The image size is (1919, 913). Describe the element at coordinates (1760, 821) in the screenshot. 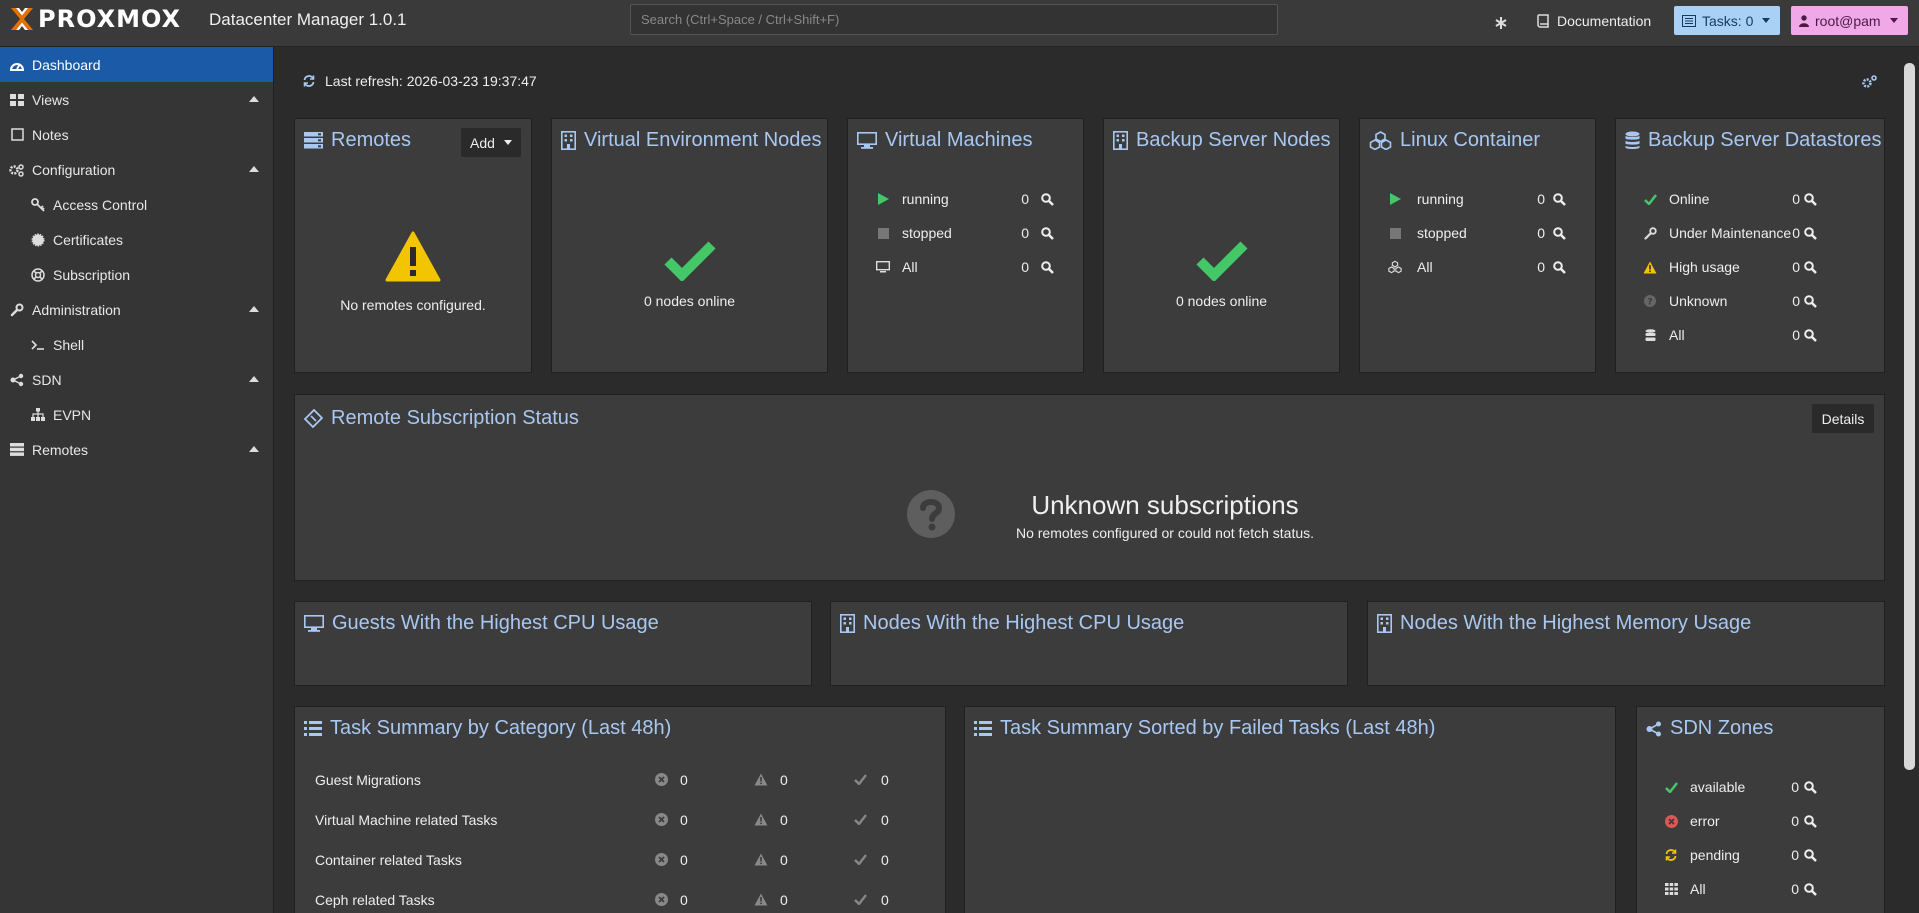

I see `sdn-status-error: error 0` at that location.